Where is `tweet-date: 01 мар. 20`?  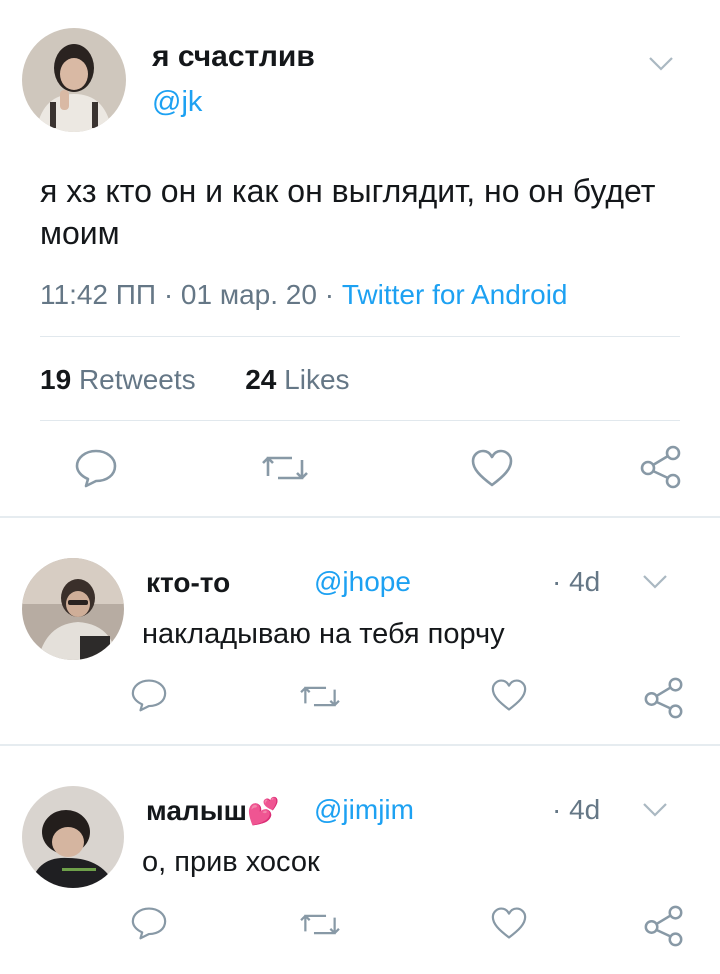 tweet-date: 01 мар. 20 is located at coordinates (248, 294).